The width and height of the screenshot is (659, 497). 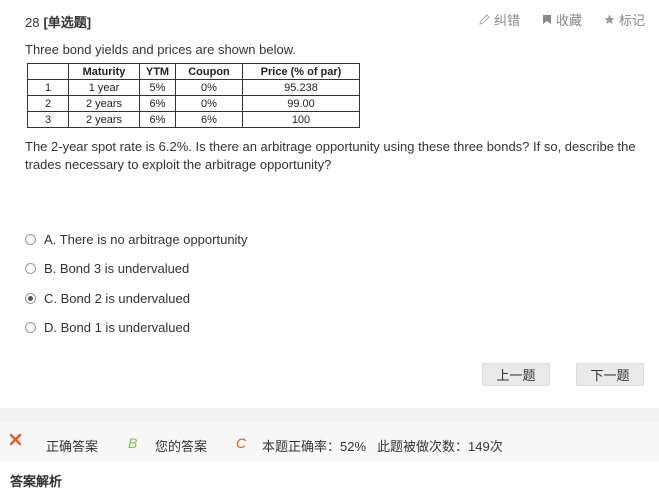 I want to click on table-header-cell, so click(x=48, y=71).